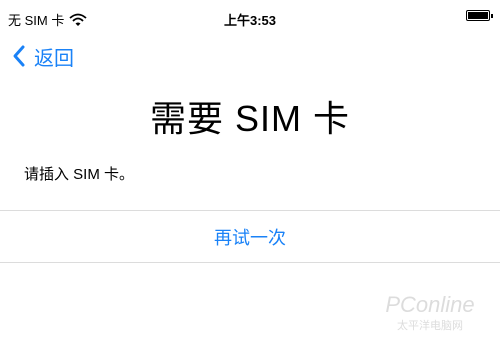  What do you see at coordinates (54, 58) in the screenshot?
I see `back-label: 返回` at bounding box center [54, 58].